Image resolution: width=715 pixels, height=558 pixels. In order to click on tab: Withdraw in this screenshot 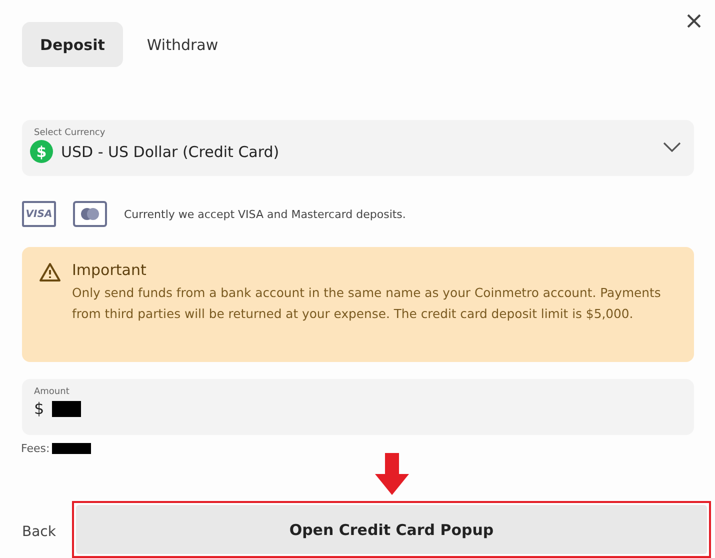, I will do `click(182, 44)`.